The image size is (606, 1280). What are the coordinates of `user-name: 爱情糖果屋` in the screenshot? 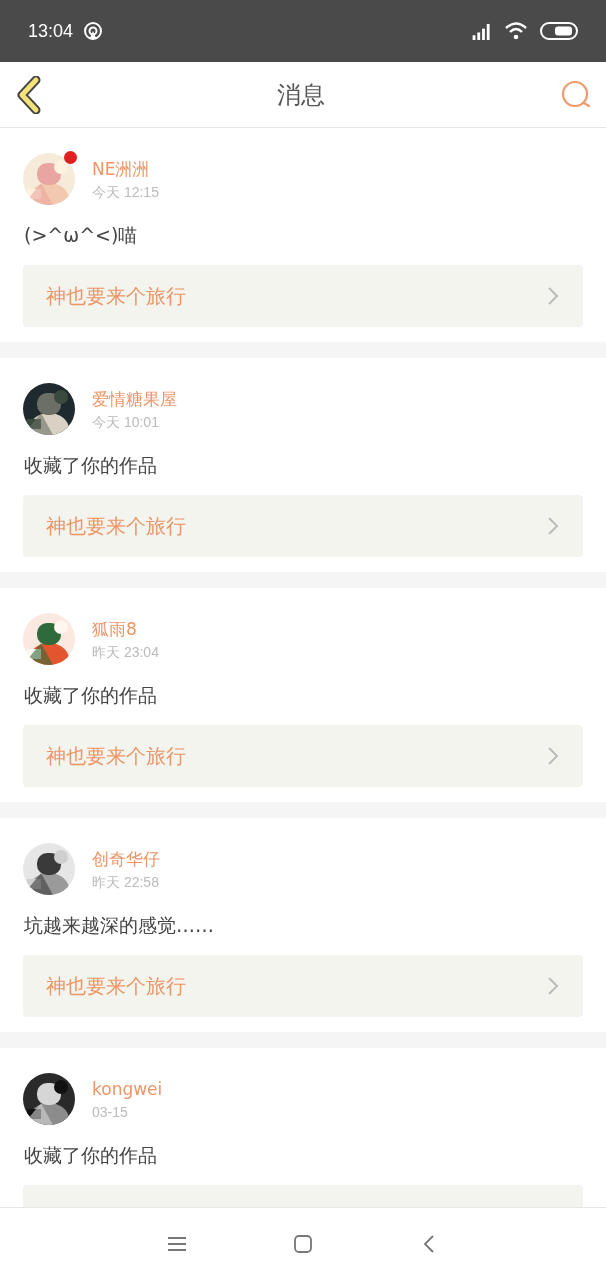 It's located at (134, 399).